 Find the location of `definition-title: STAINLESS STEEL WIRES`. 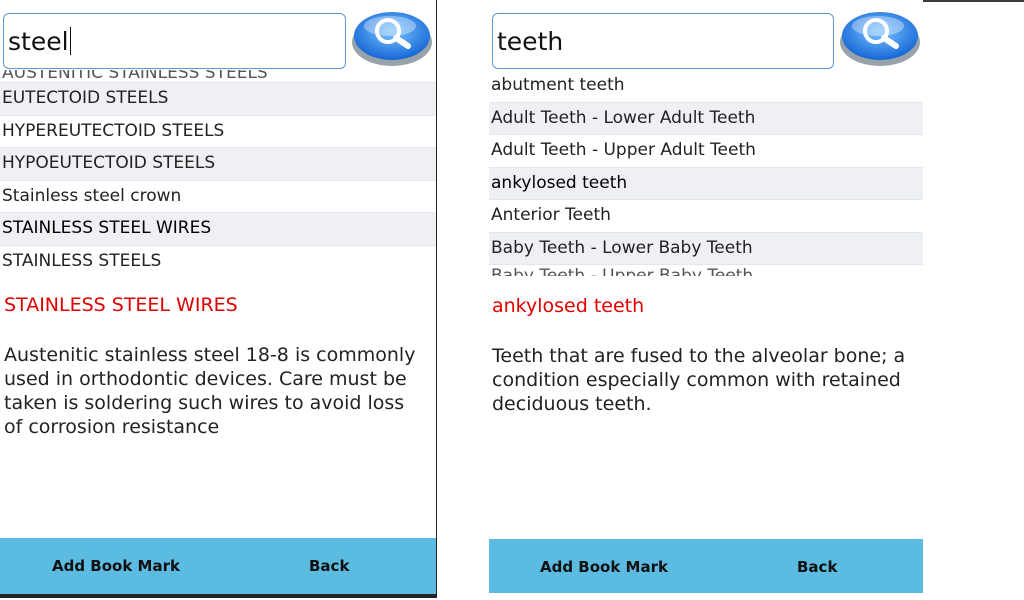

definition-title: STAINLESS STEEL WIRES is located at coordinates (121, 305).